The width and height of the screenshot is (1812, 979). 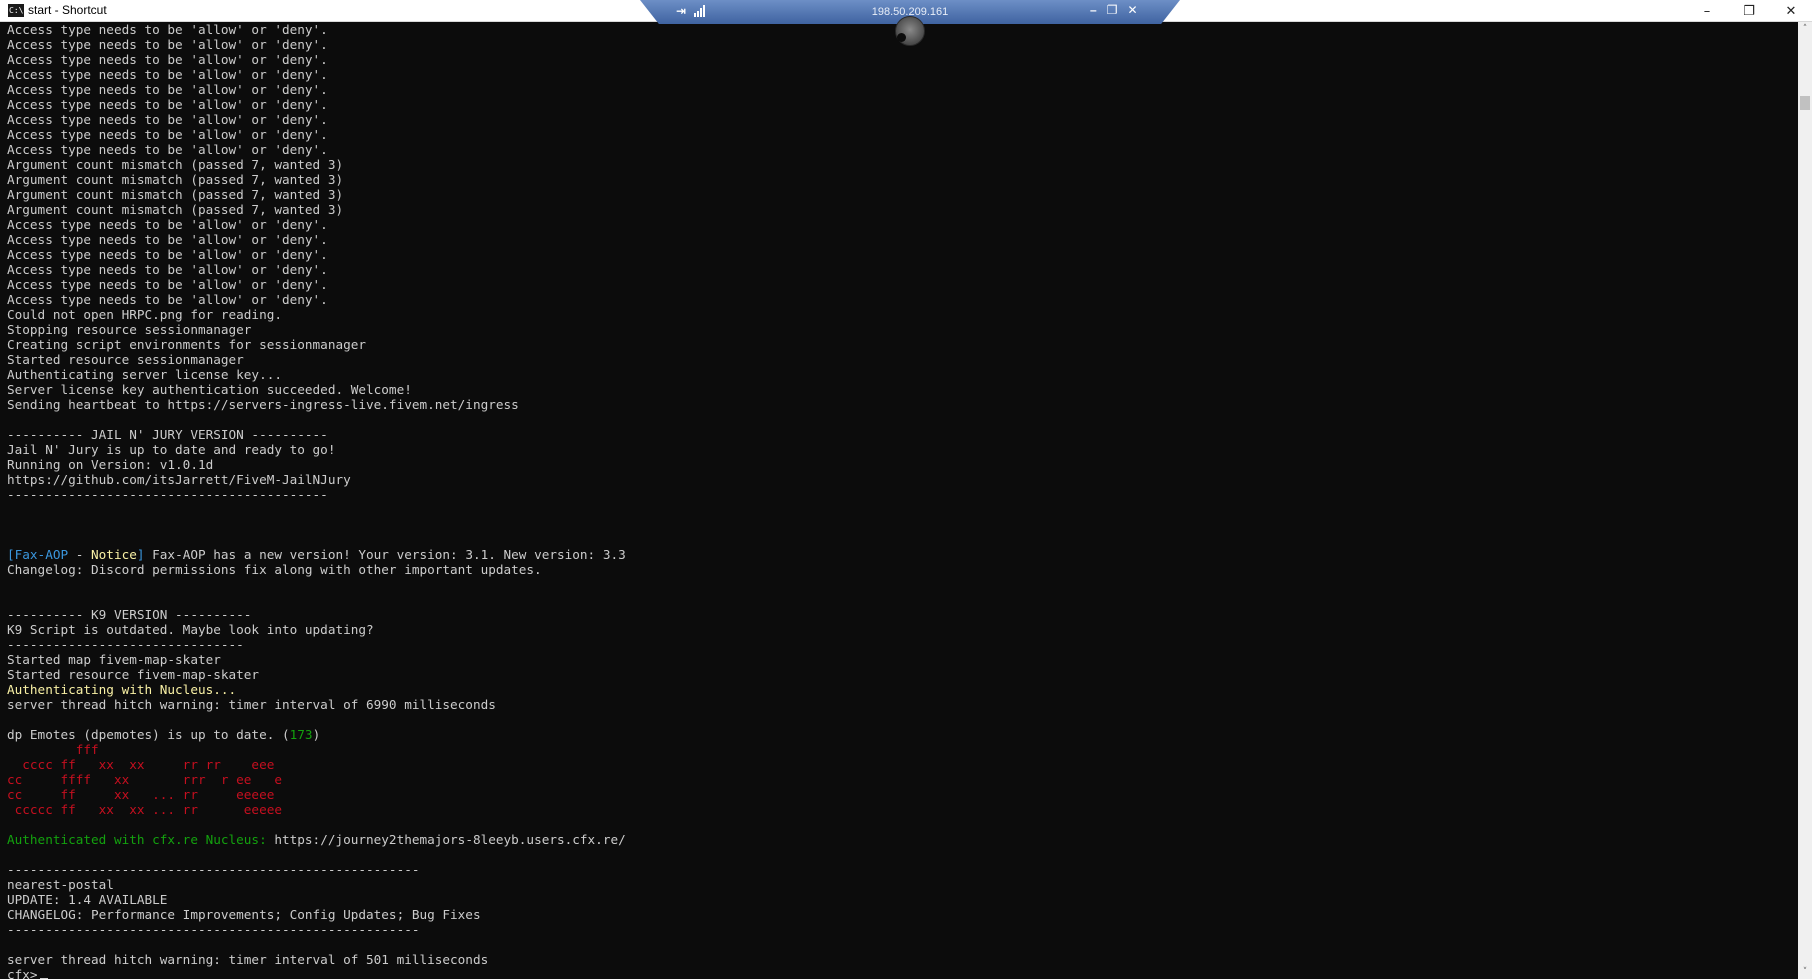 What do you see at coordinates (80, 554) in the screenshot?
I see `console-text: -` at bounding box center [80, 554].